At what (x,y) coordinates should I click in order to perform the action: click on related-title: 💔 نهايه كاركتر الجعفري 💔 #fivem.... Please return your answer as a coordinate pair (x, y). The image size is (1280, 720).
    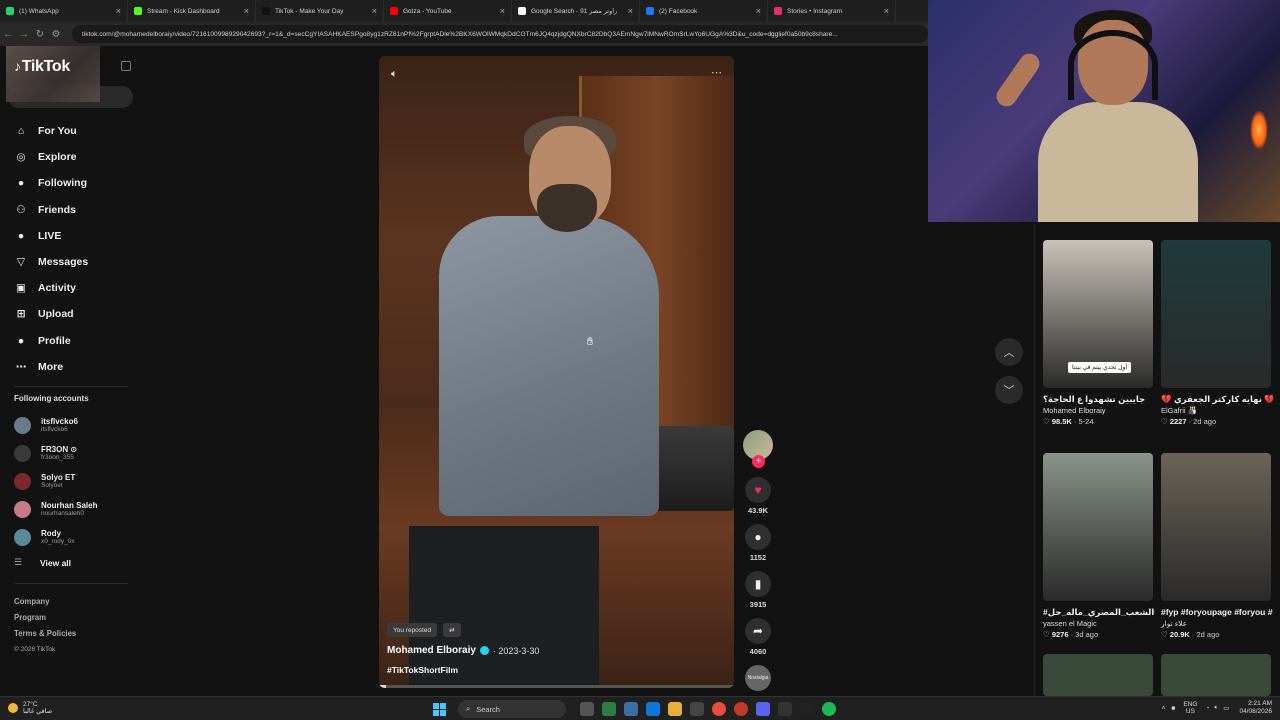
    Looking at the image, I should click on (1217, 399).